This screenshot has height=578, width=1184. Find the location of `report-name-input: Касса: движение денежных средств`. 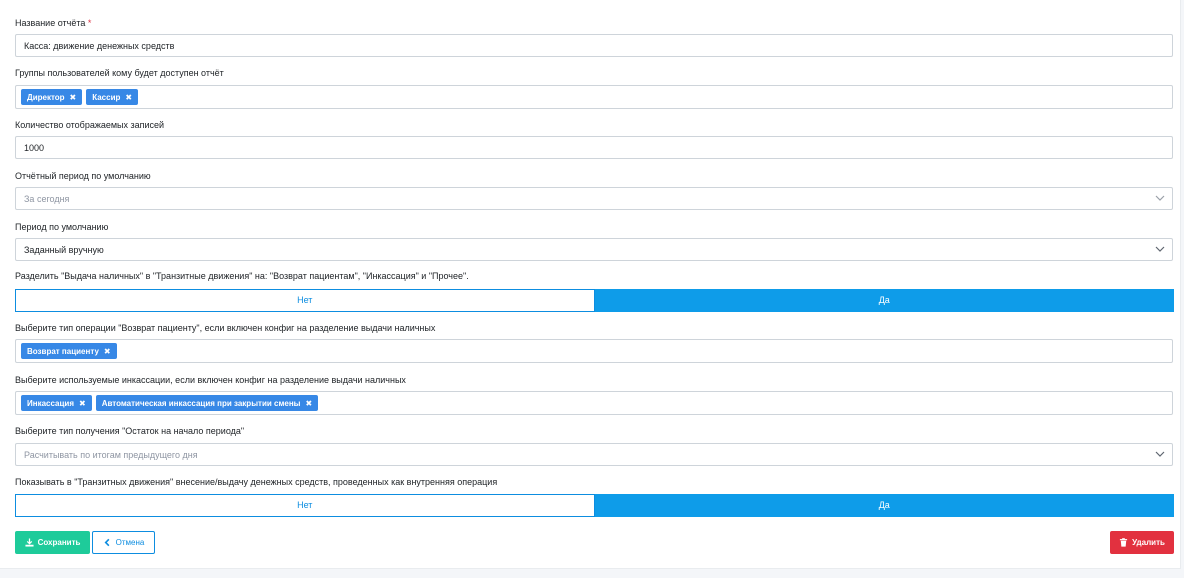

report-name-input: Касса: движение денежных средств is located at coordinates (594, 45).